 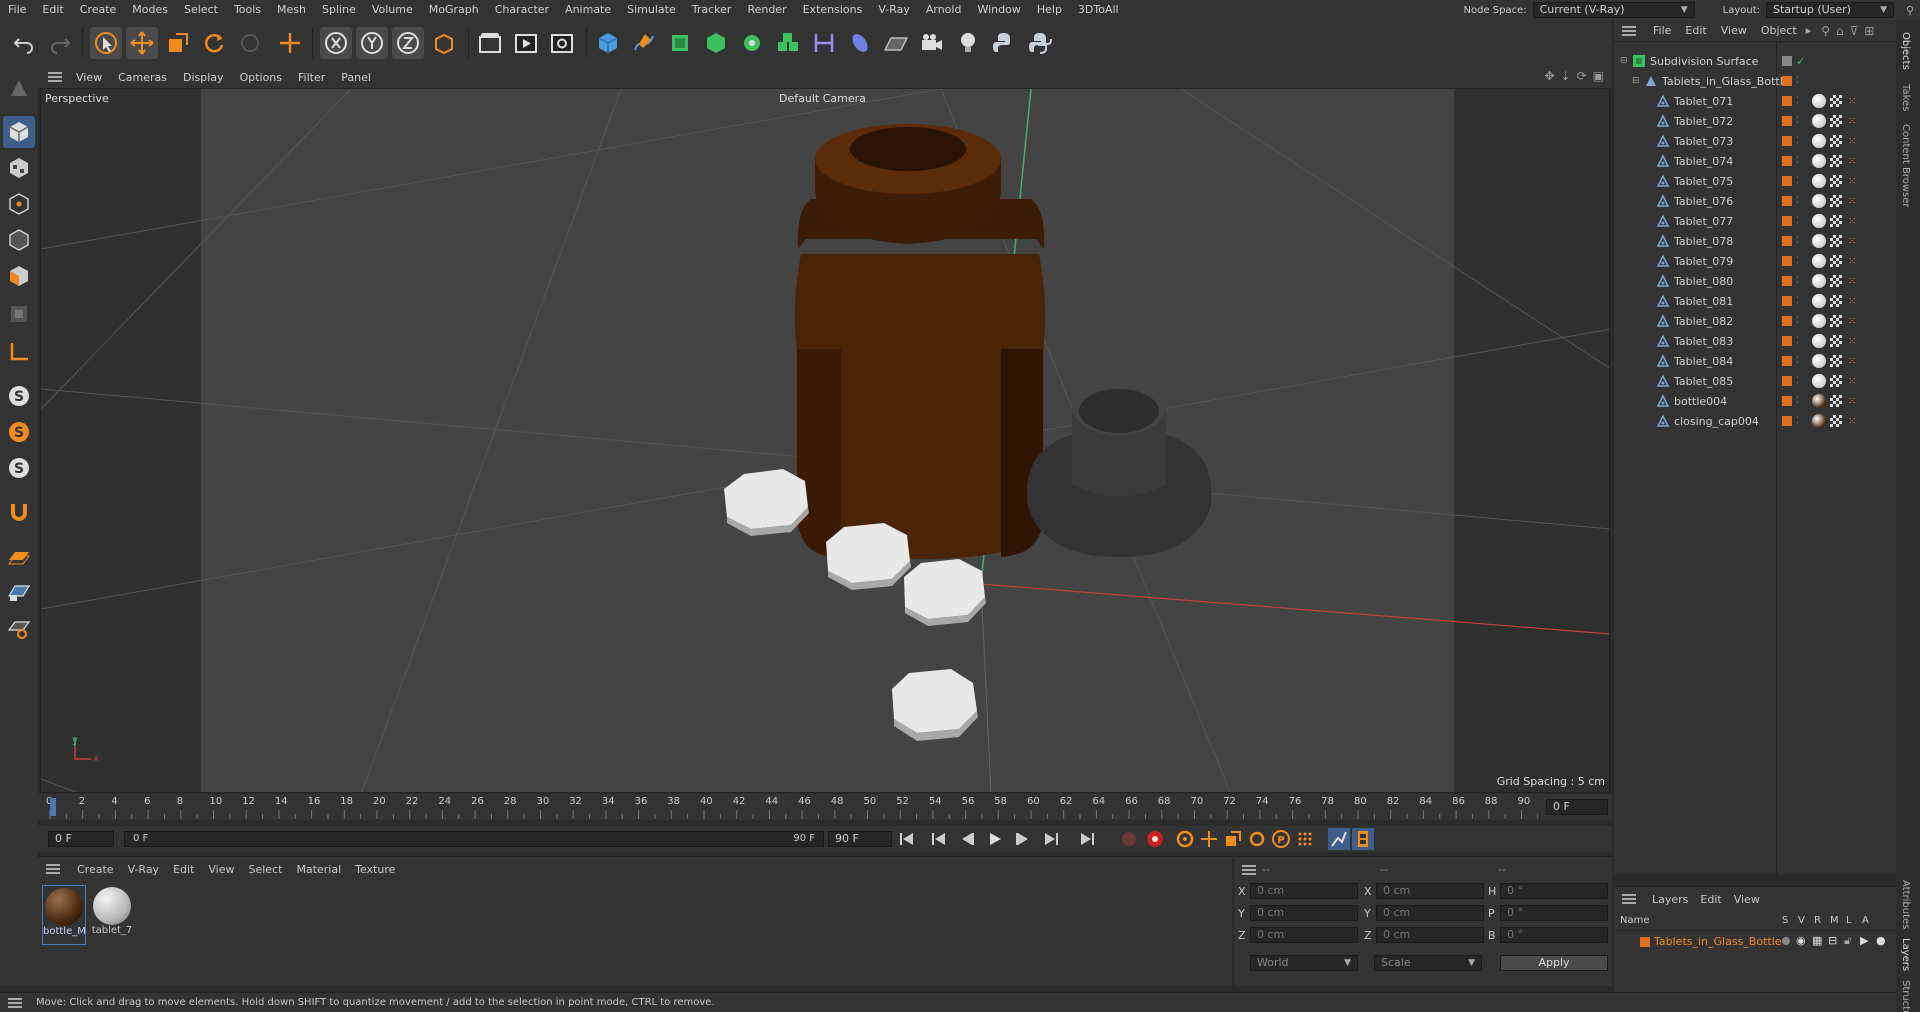 I want to click on object-row: Tablet_075 ⁚ ⁙, so click(x=1755, y=181).